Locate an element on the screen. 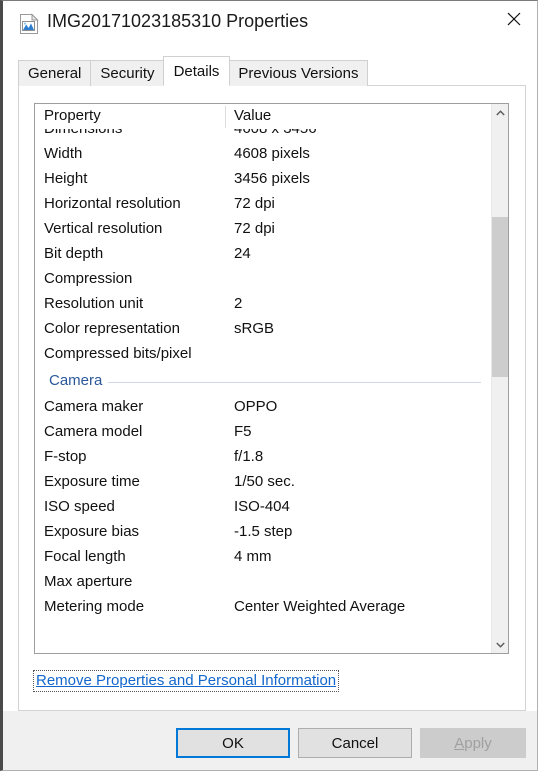  title-bar: IMG20171023185310 Properties is located at coordinates (270, 23).